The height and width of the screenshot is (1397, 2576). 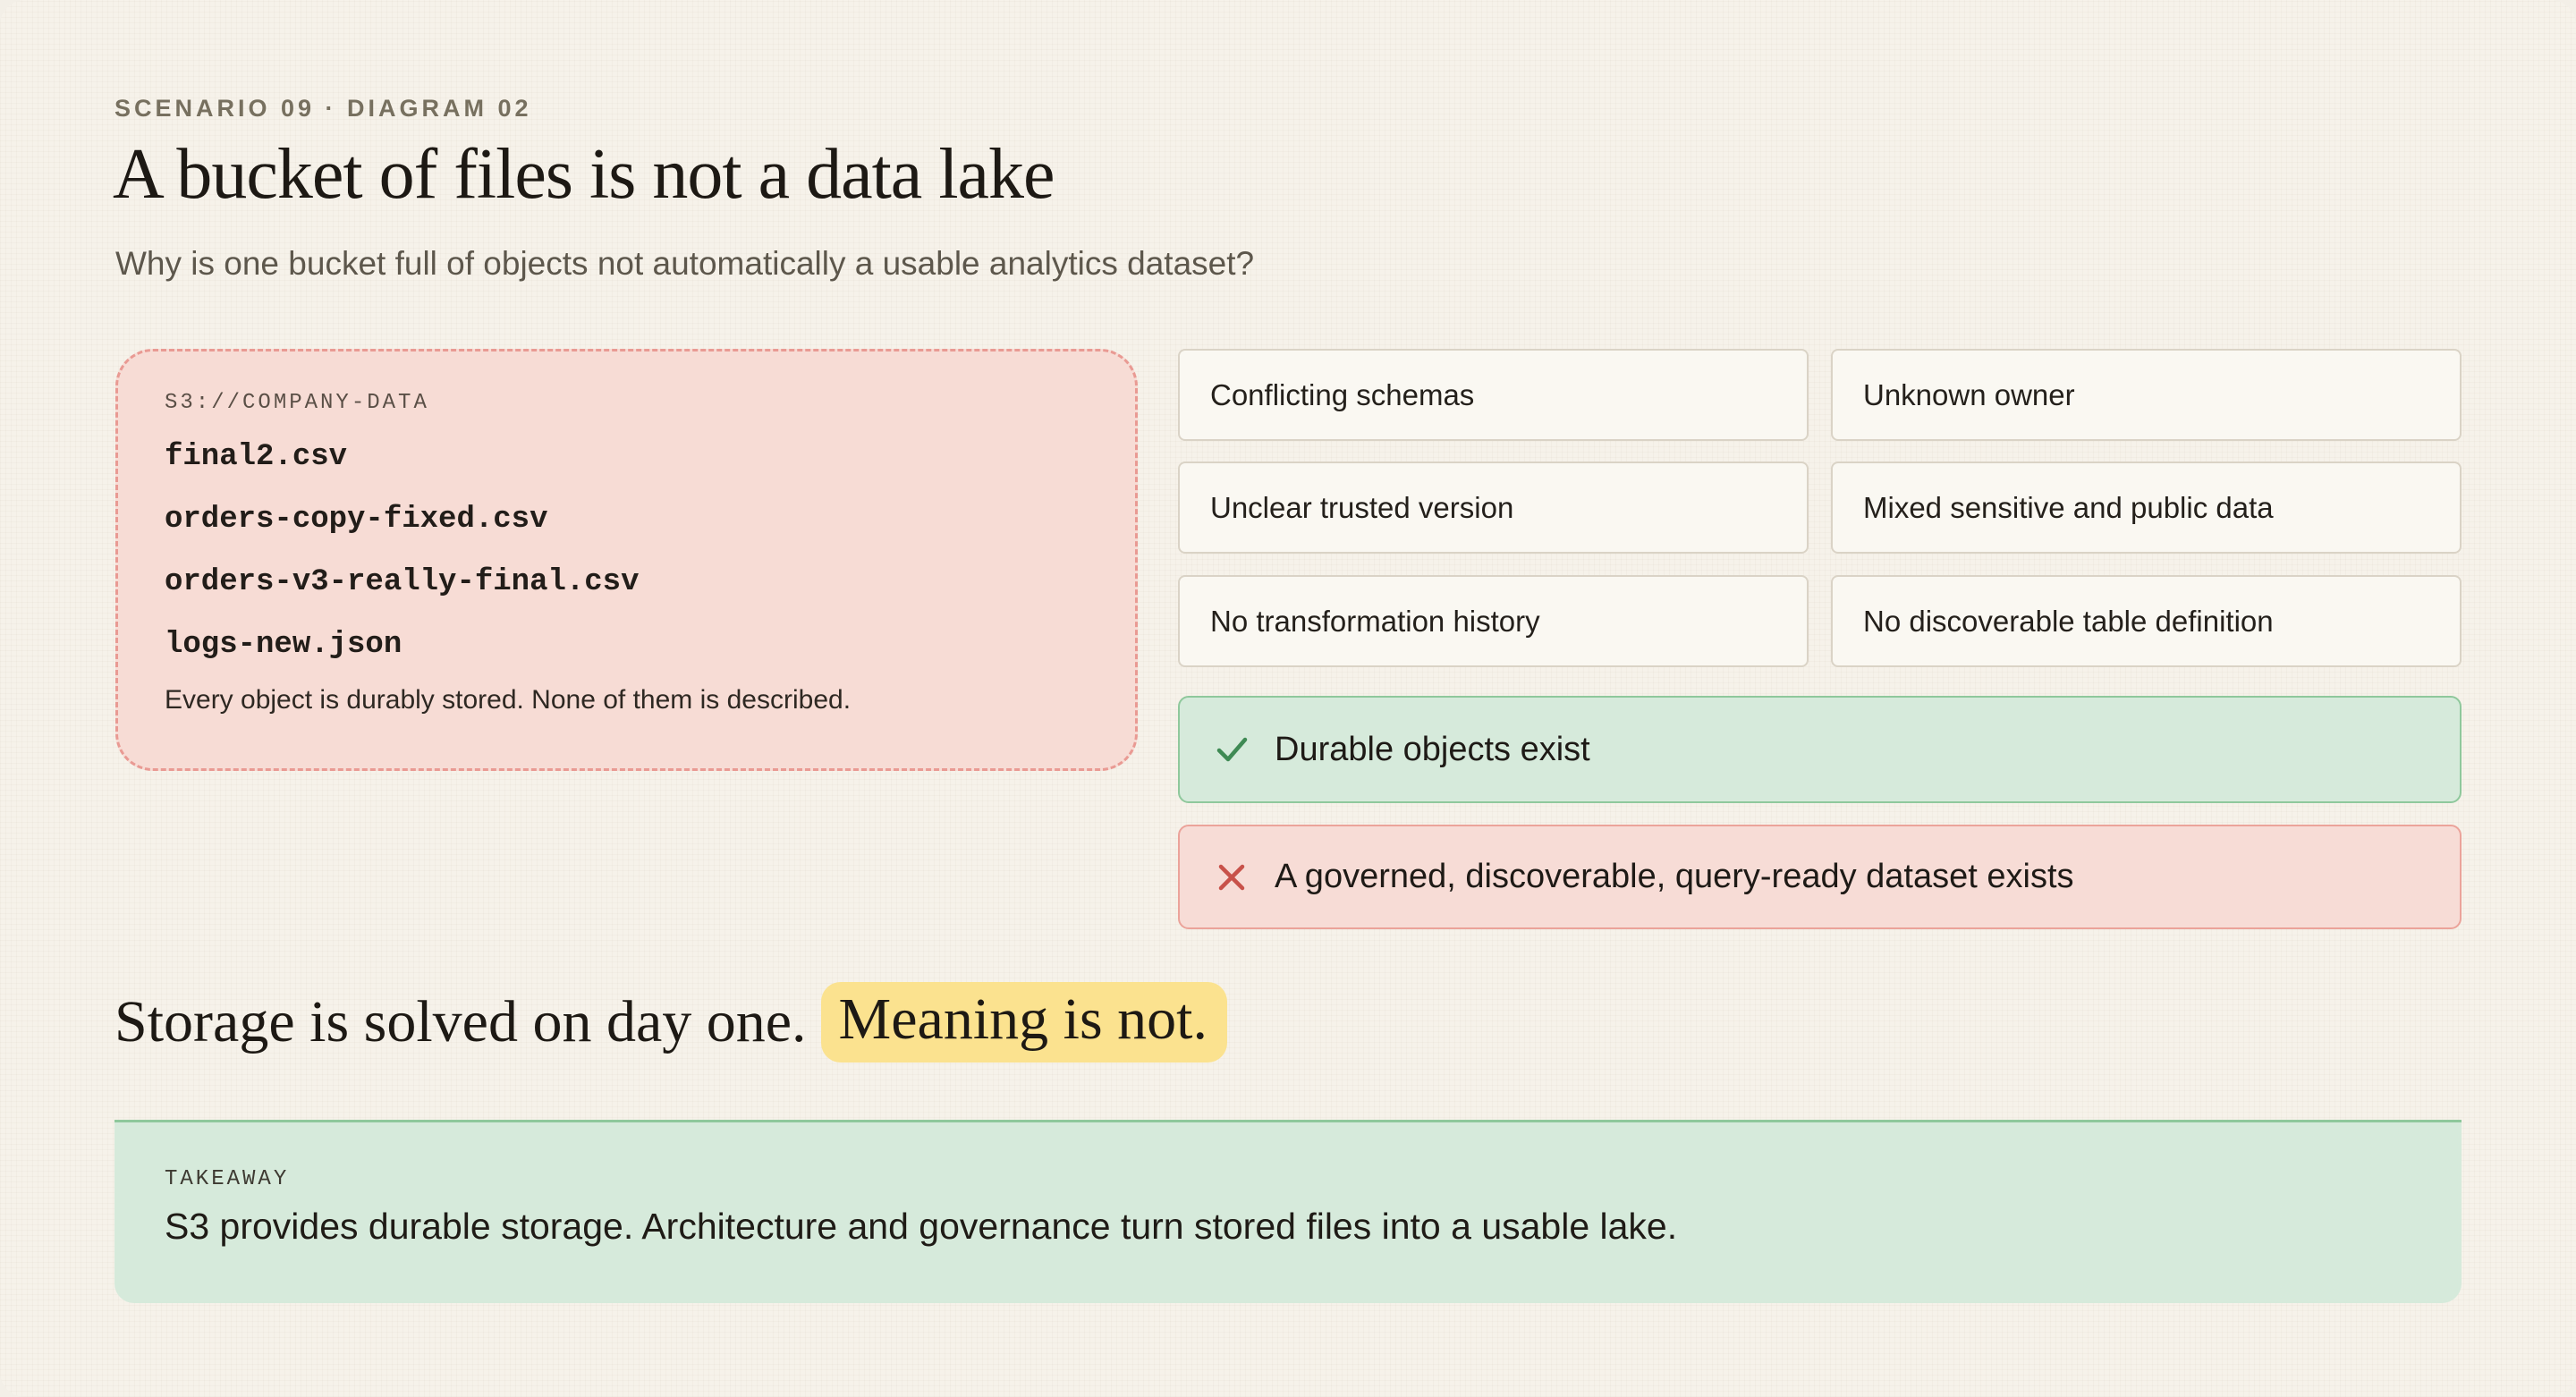 What do you see at coordinates (2146, 508) in the screenshot?
I see `problem-card: Mixed sensitive and public data` at bounding box center [2146, 508].